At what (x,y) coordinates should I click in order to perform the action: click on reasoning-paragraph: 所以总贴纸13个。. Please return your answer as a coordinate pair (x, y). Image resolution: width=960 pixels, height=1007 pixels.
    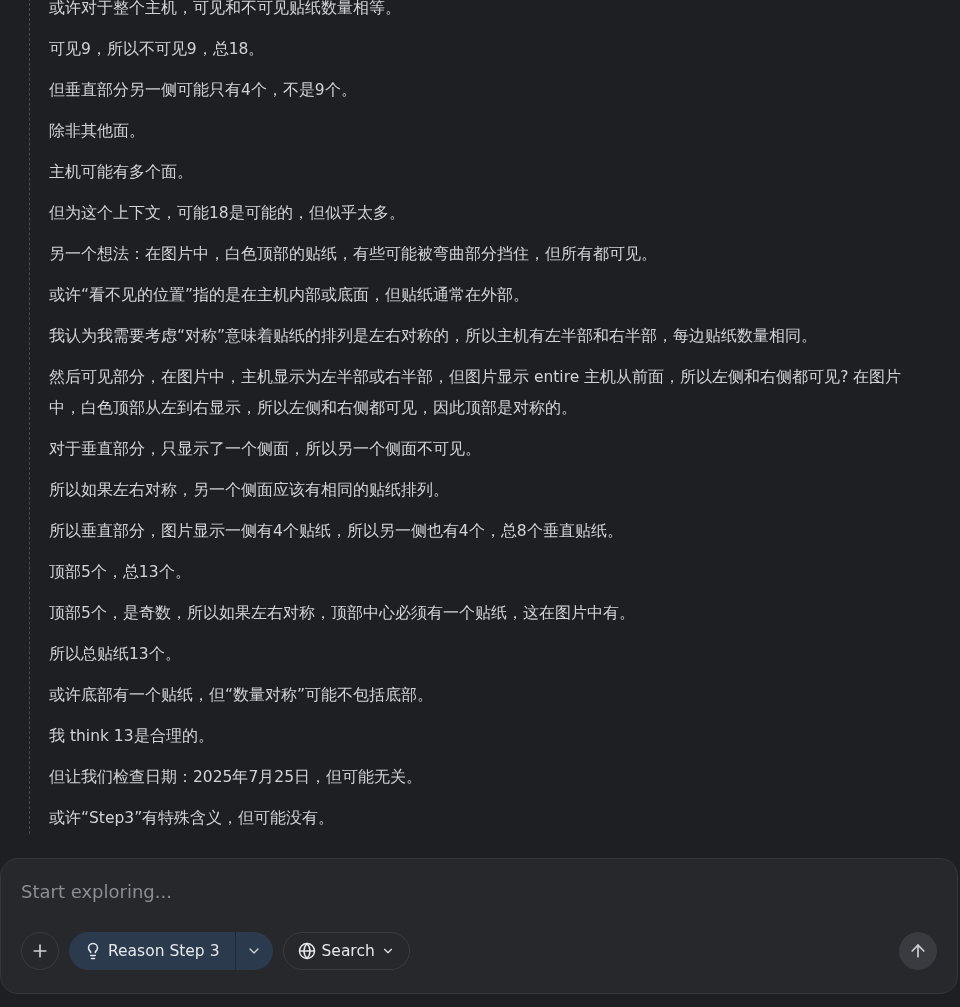
    Looking at the image, I should click on (115, 654).